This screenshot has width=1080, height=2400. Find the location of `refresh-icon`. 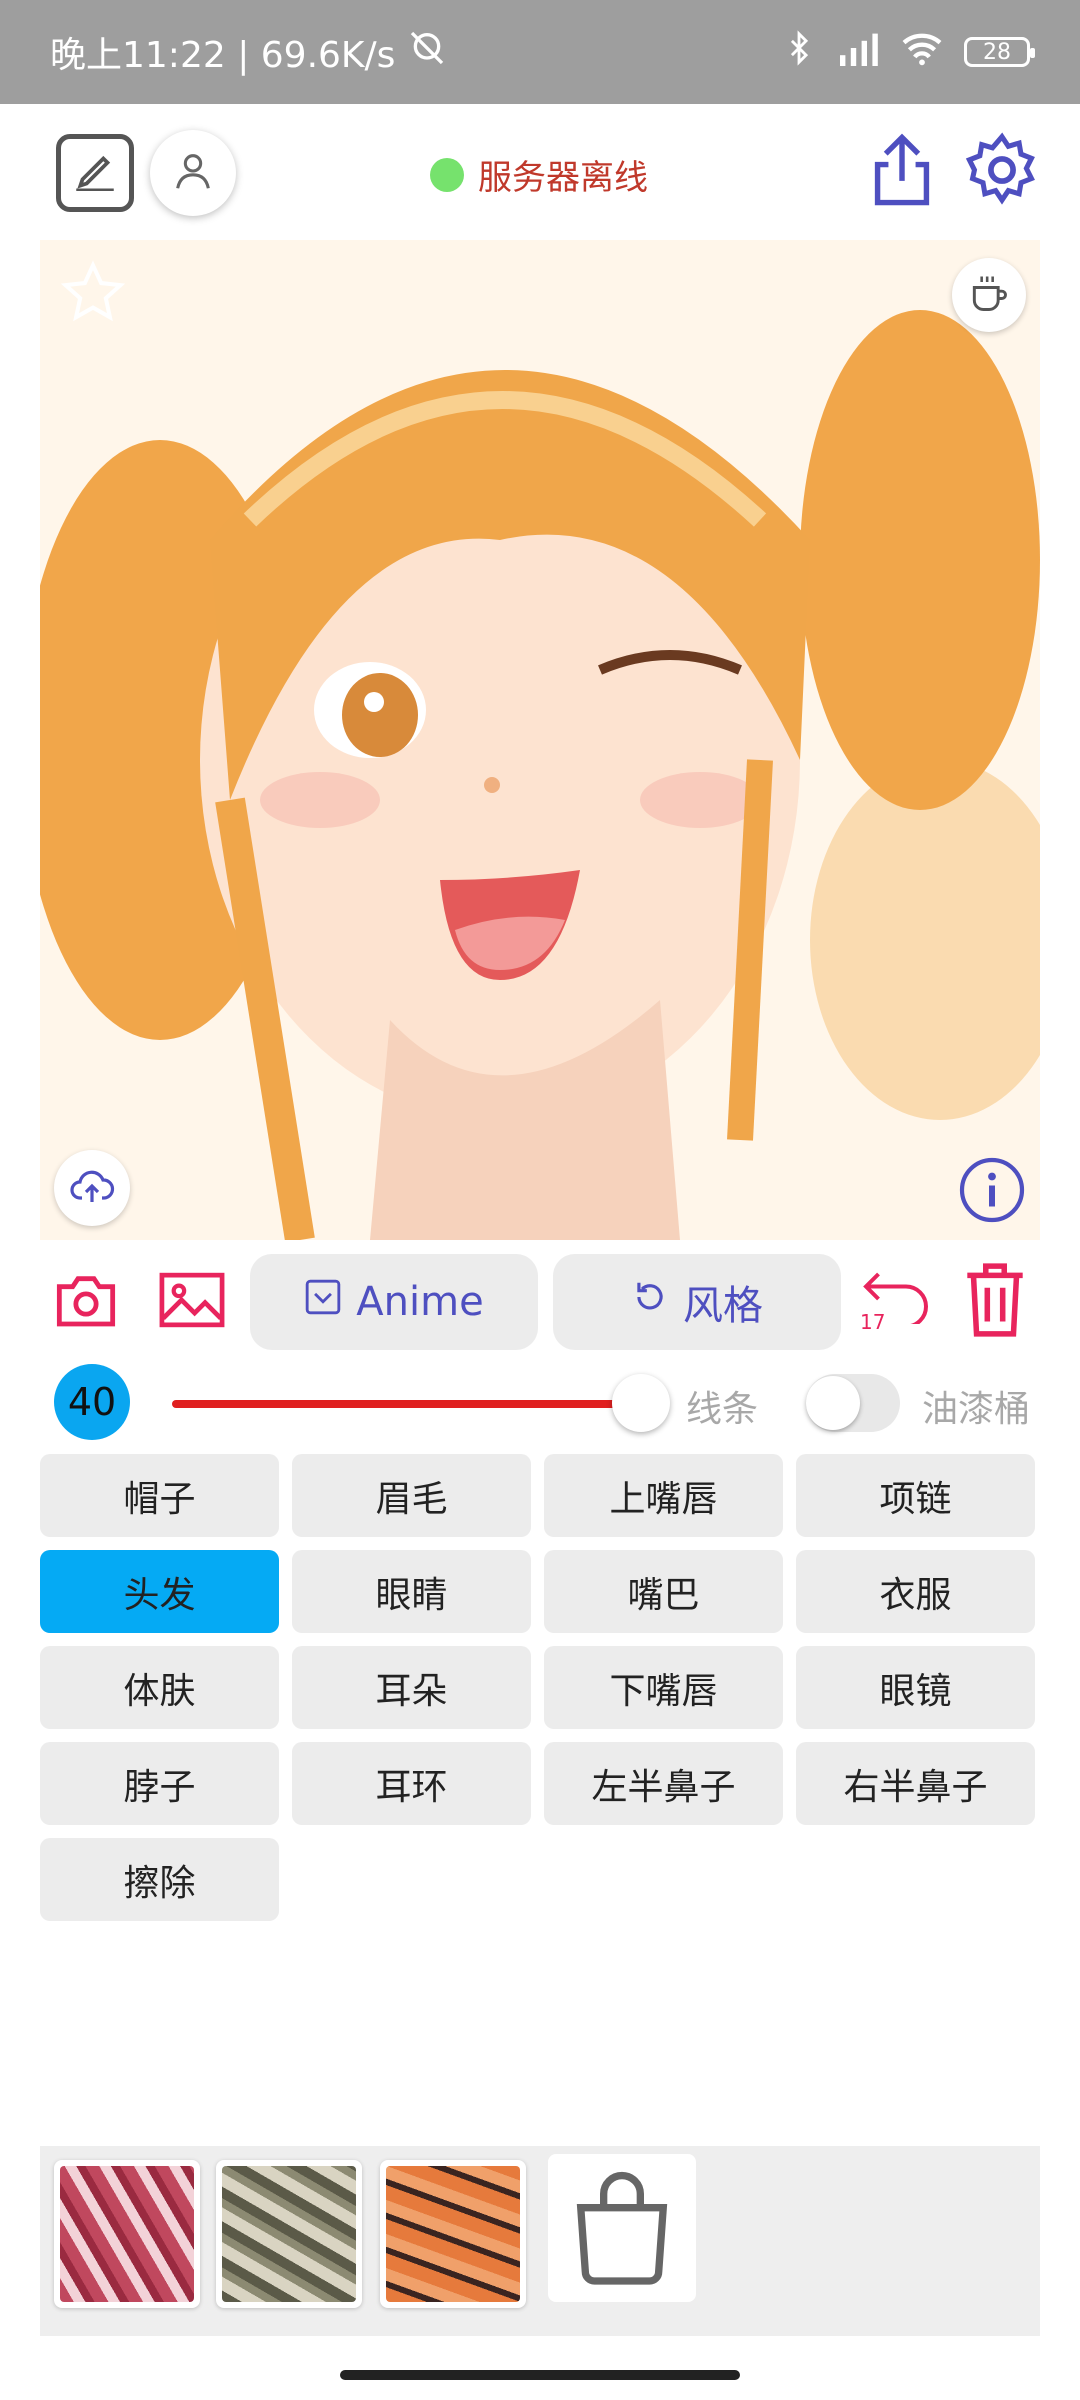

refresh-icon is located at coordinates (650, 1302).